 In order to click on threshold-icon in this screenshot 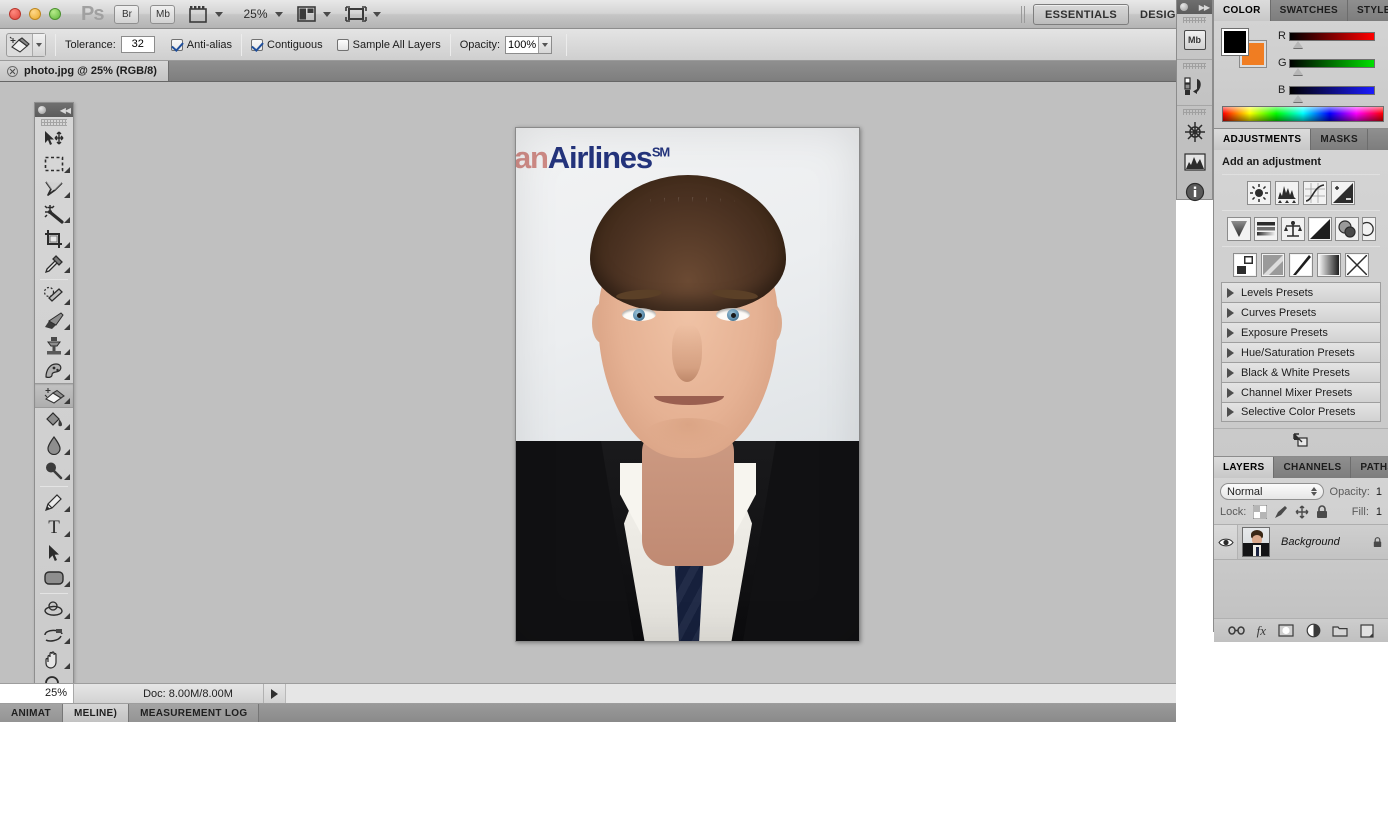, I will do `click(1301, 265)`.